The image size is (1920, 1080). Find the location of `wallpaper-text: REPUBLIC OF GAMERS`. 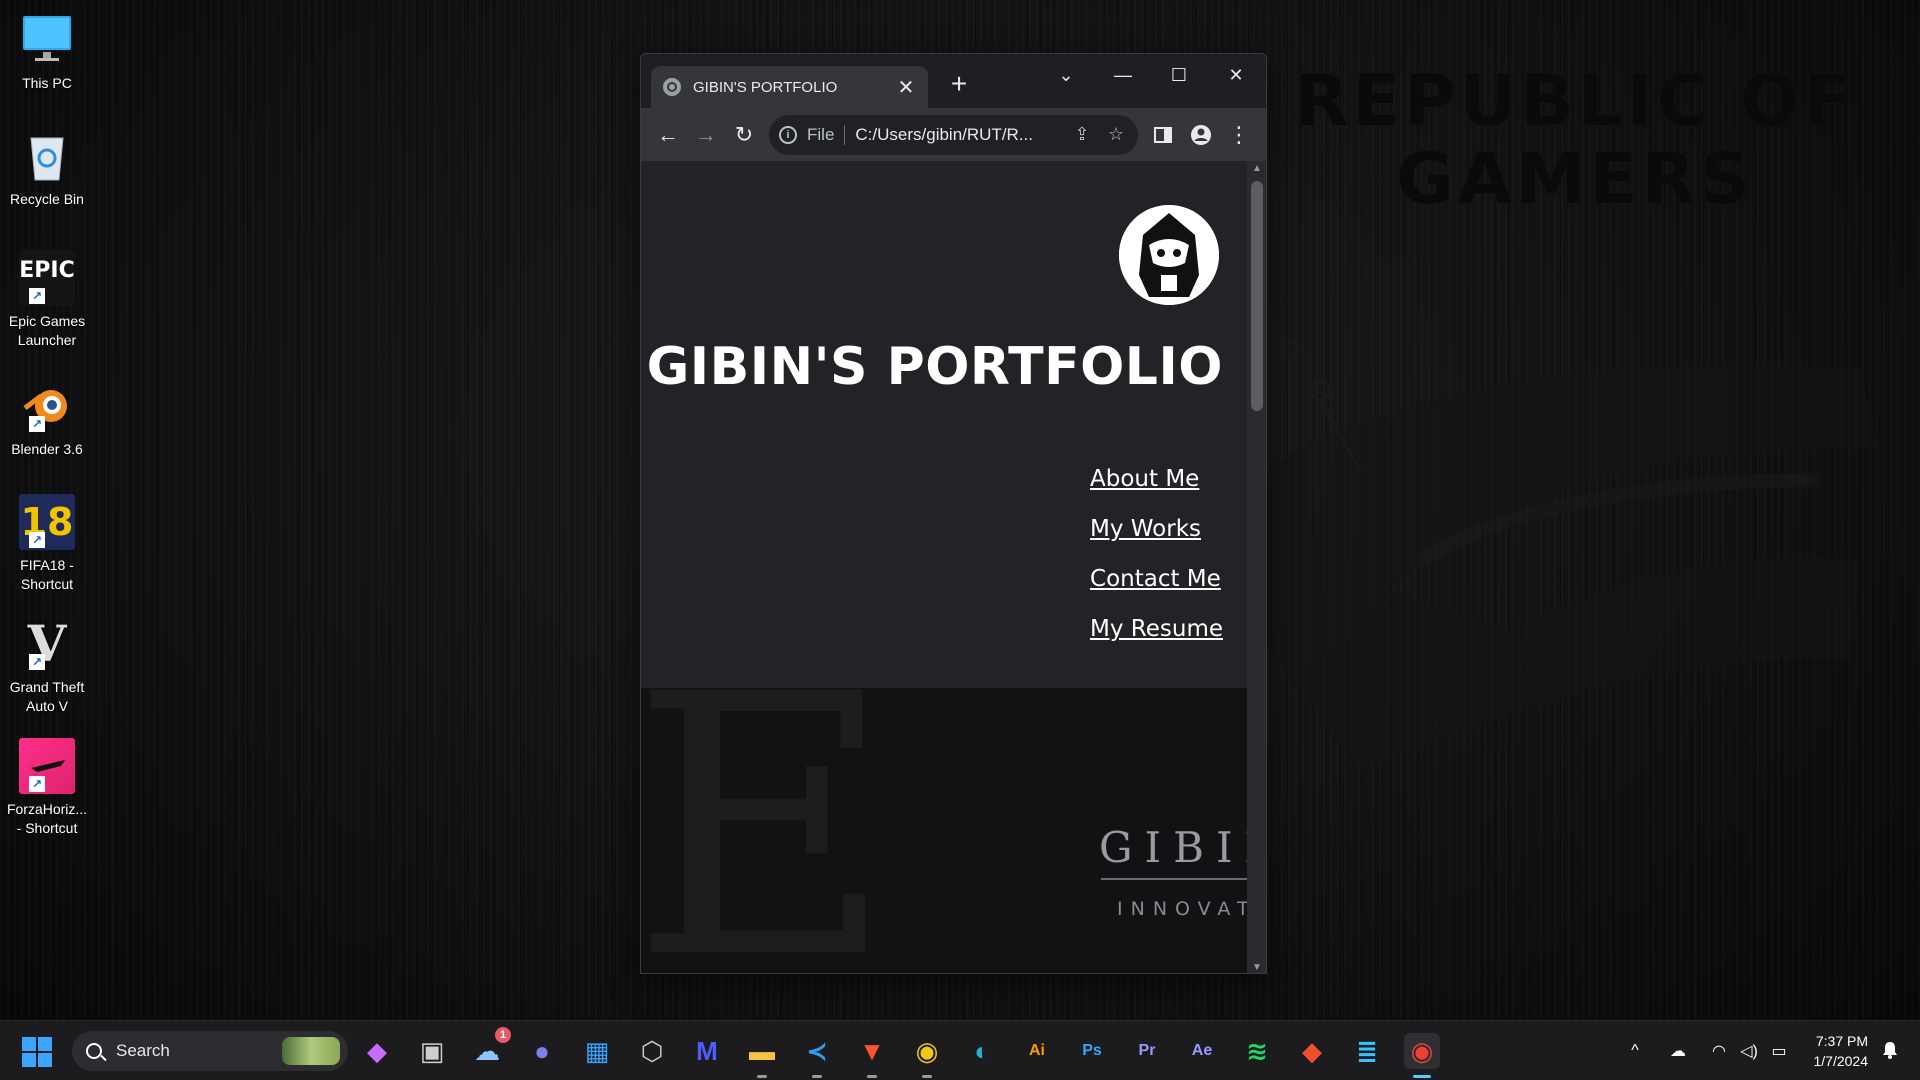

wallpaper-text: REPUBLIC OF GAMERS is located at coordinates (1575, 140).